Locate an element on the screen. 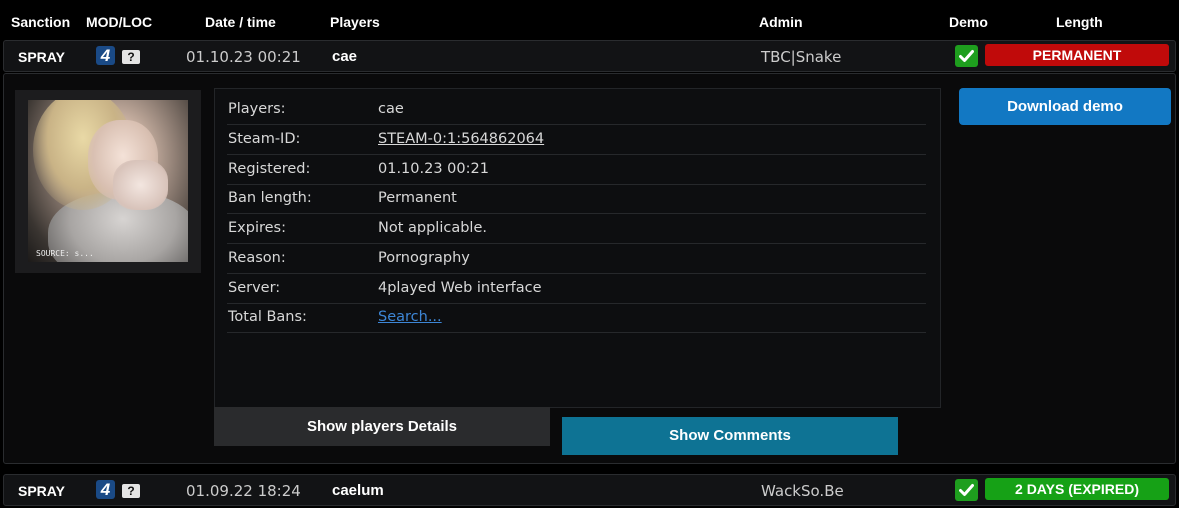  info-value: Permanent is located at coordinates (417, 198).